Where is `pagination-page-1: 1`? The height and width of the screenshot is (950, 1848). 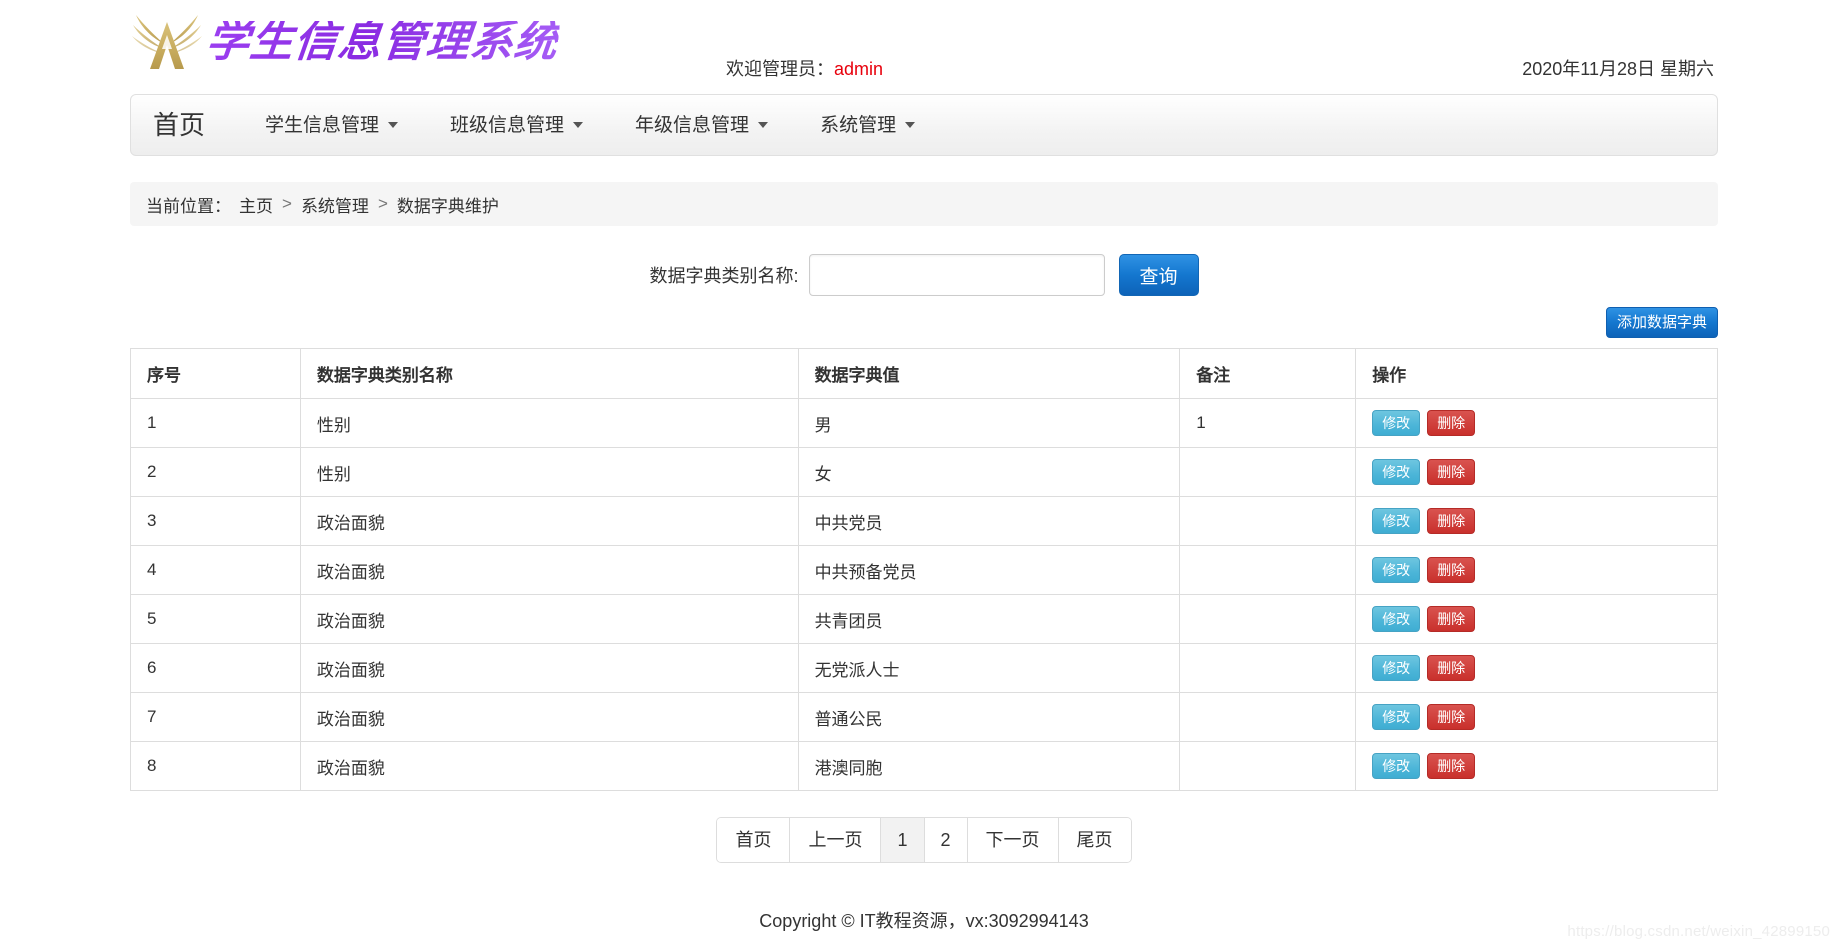 pagination-page-1: 1 is located at coordinates (903, 840).